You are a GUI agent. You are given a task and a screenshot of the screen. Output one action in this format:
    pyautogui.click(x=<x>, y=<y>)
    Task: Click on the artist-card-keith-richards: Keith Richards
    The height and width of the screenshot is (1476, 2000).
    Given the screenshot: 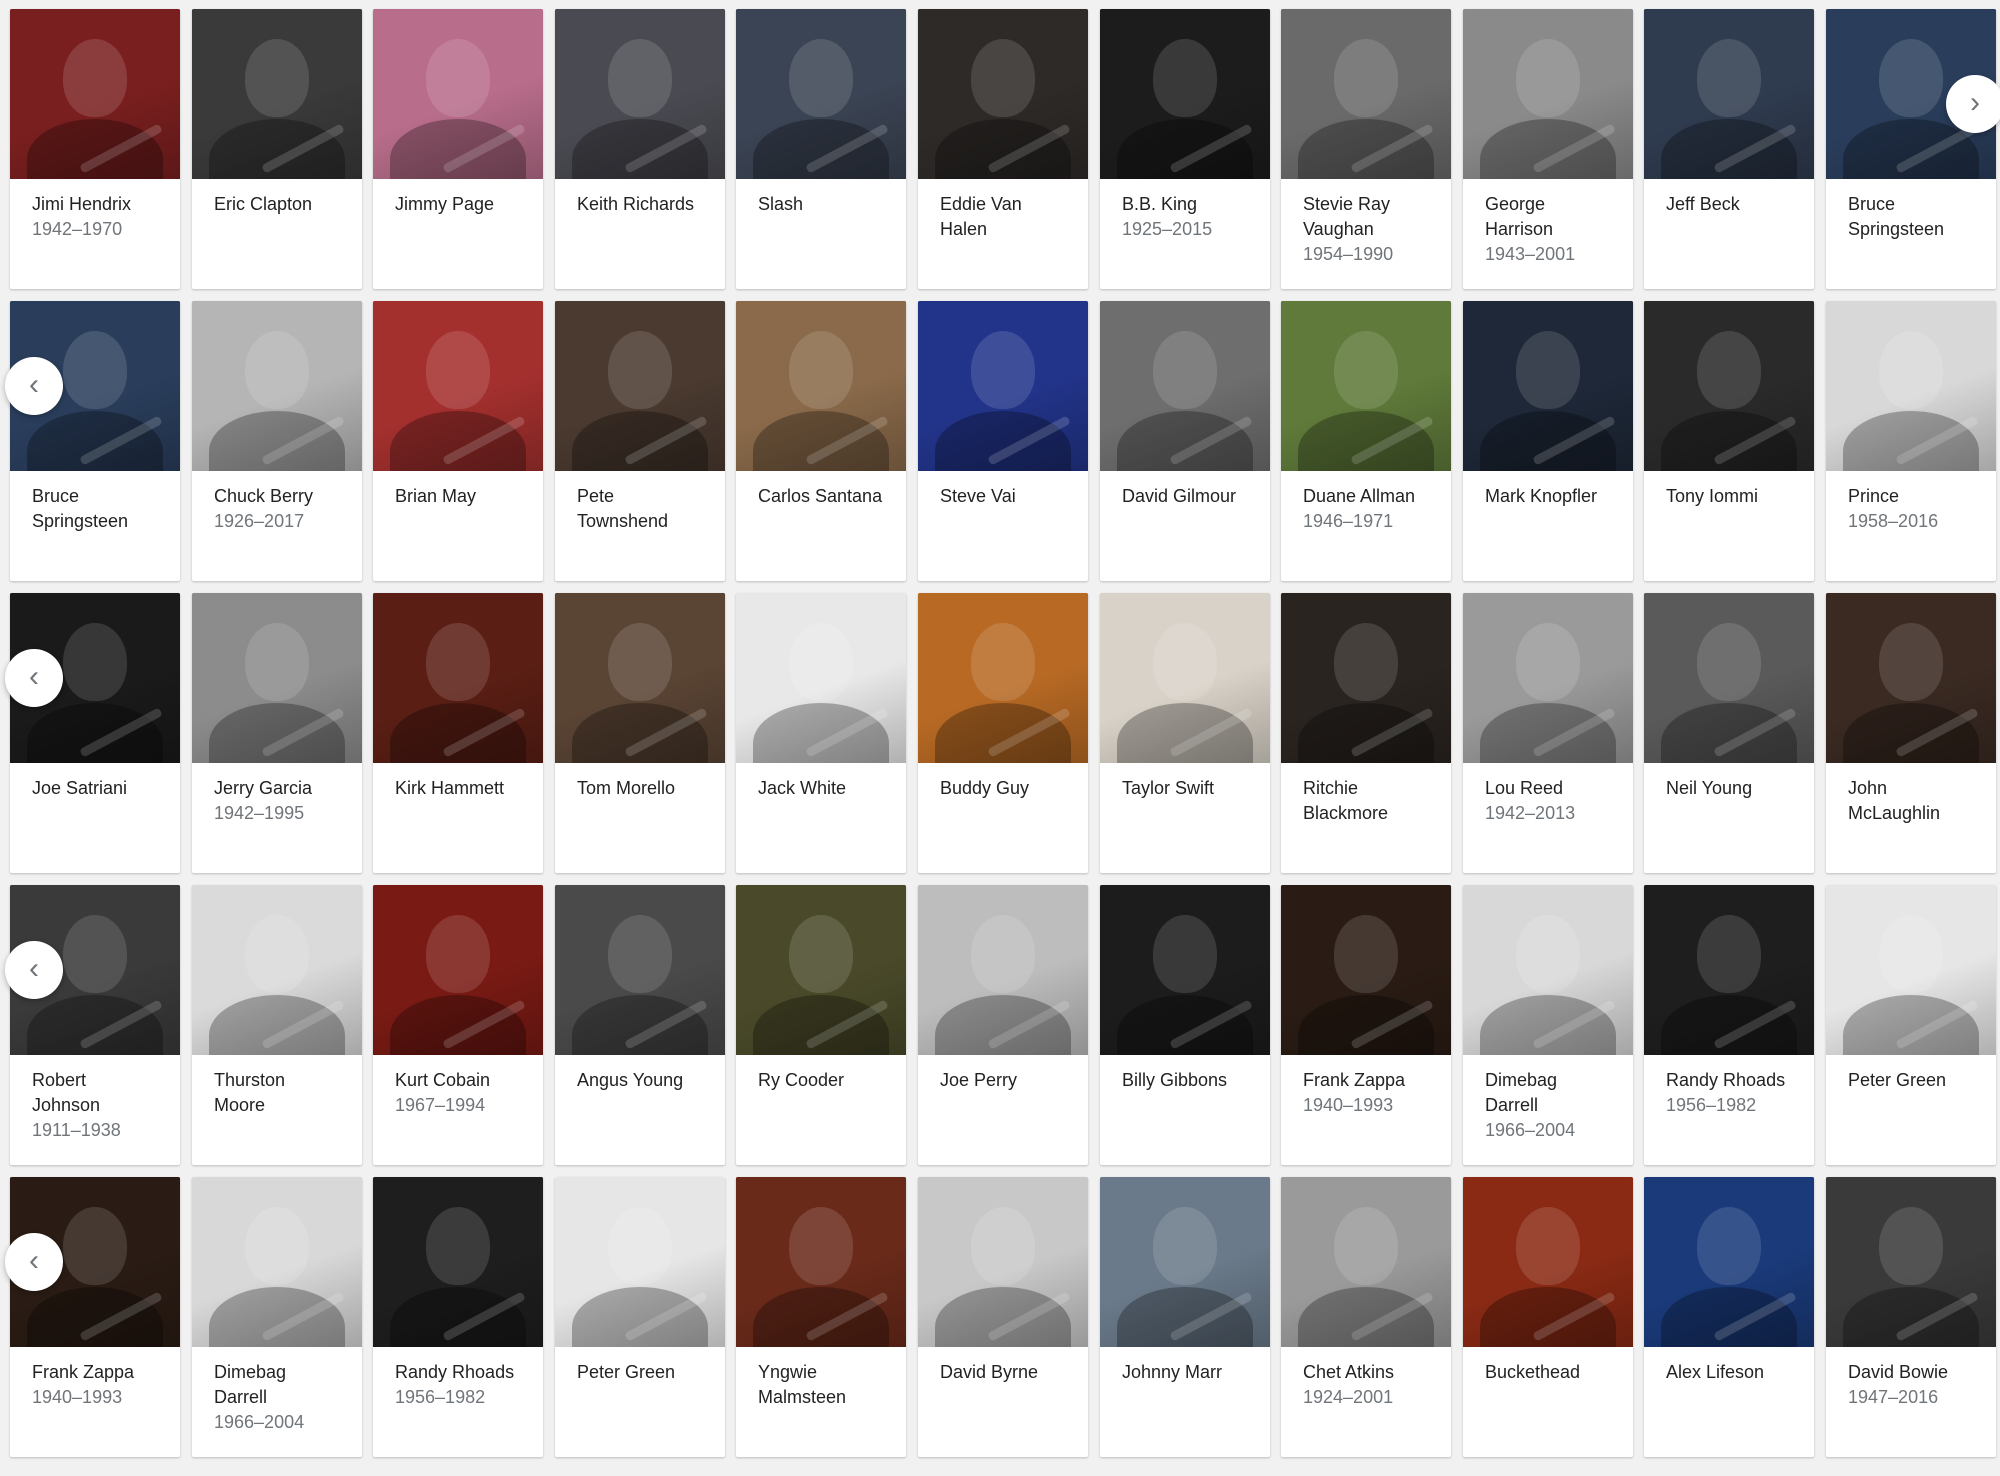 What is the action you would take?
    pyautogui.click(x=640, y=149)
    